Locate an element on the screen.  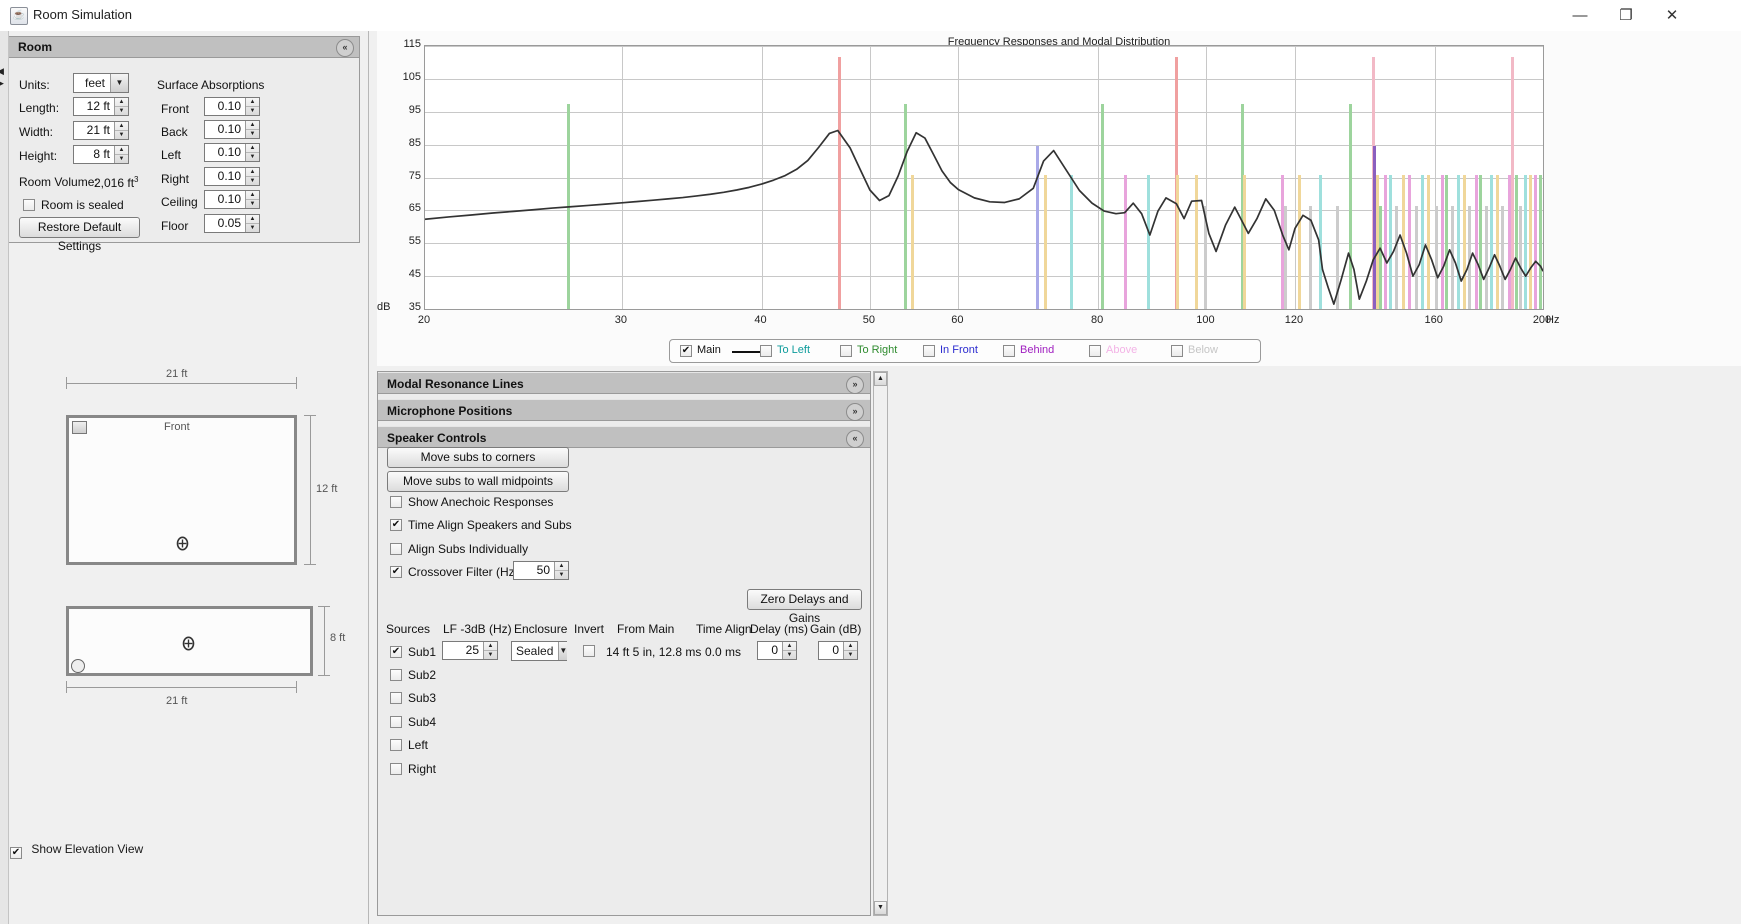
source-left-checkbox is located at coordinates (396, 745).